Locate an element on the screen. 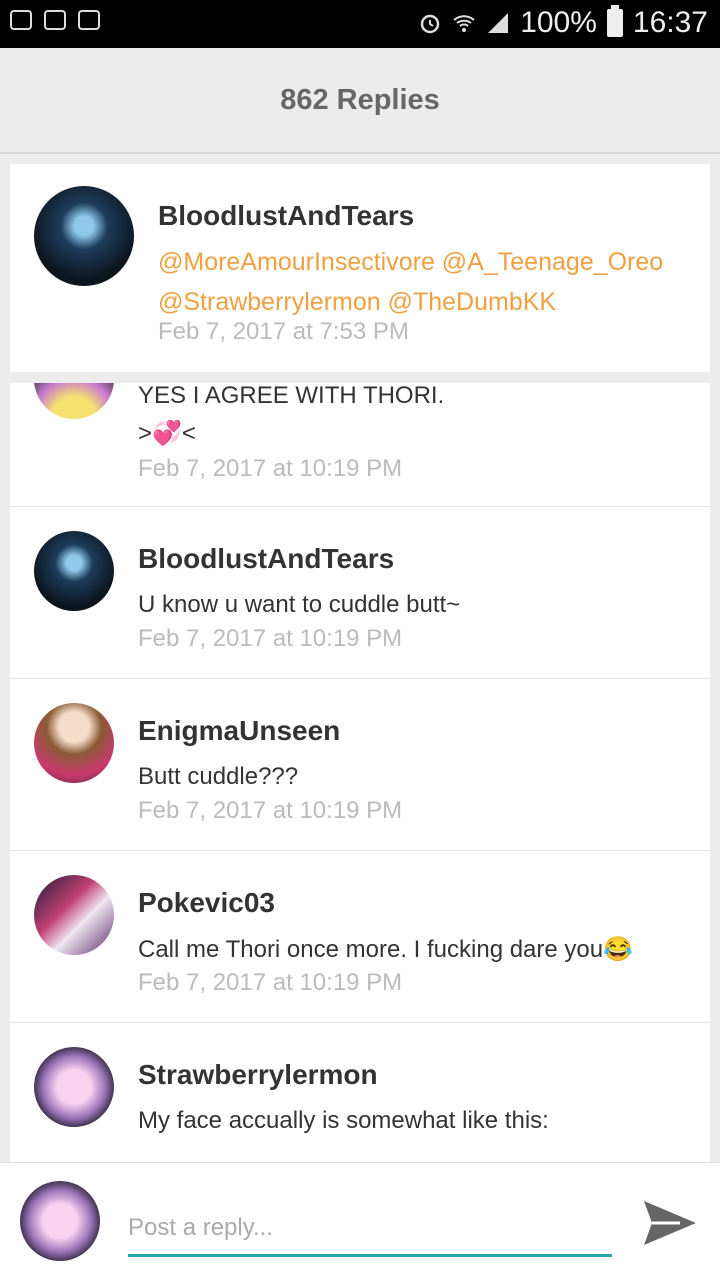 The width and height of the screenshot is (720, 1281). w-app-icon is located at coordinates (55, 20).